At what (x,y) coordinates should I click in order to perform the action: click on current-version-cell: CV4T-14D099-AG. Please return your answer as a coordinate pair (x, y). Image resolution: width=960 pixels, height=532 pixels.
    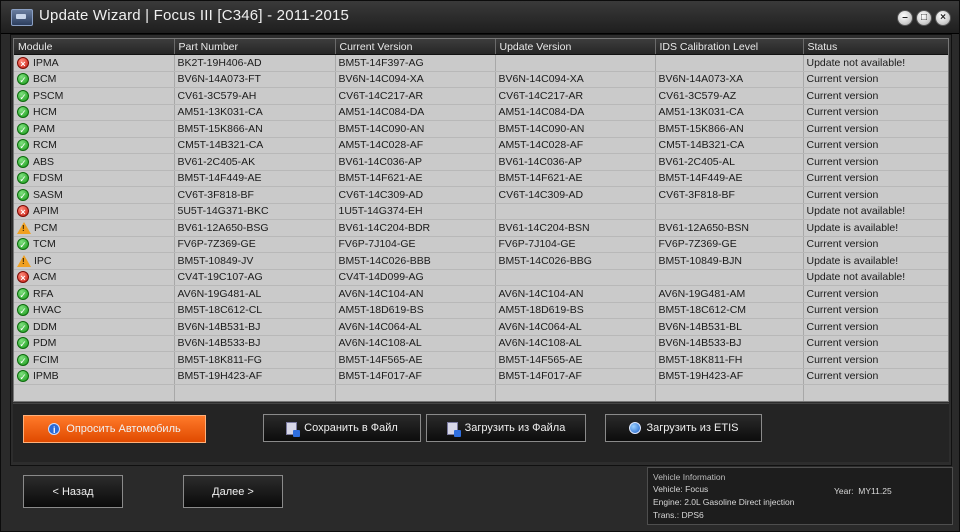
    Looking at the image, I should click on (415, 277).